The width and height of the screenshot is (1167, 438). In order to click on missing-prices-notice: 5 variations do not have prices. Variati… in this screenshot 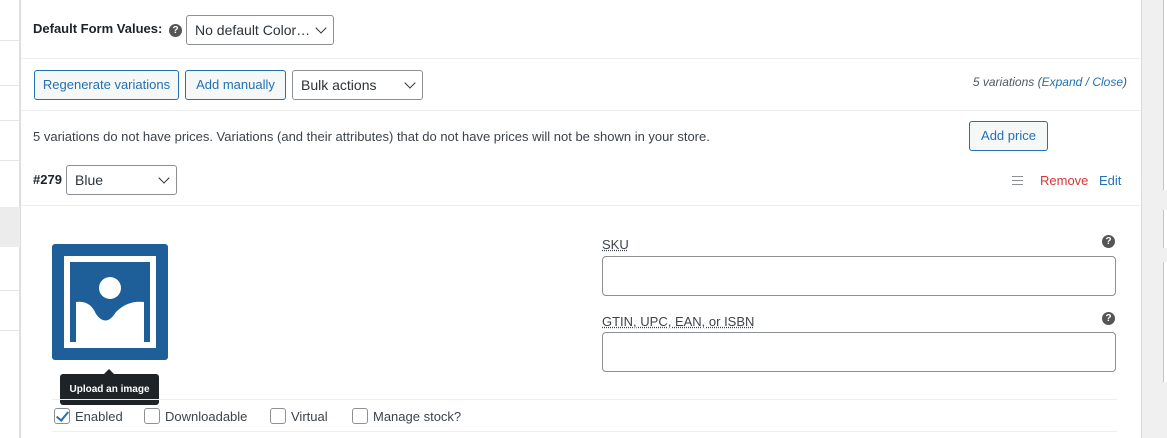, I will do `click(371, 136)`.